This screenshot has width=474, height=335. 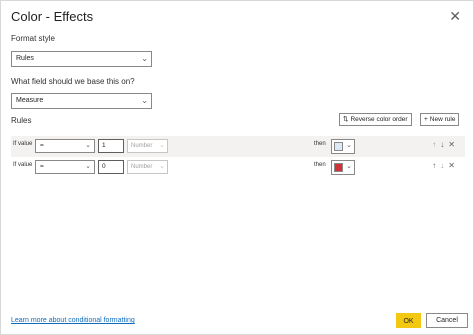 I want to click on base-field-value: Measure, so click(x=30, y=100).